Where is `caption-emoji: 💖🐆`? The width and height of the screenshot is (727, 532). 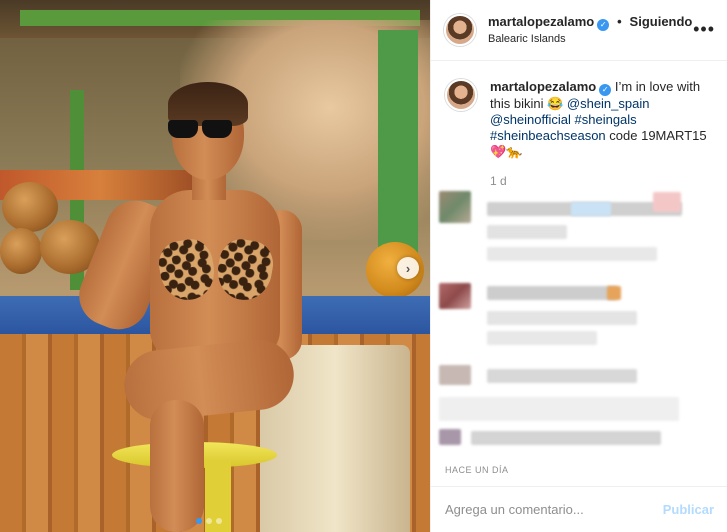 caption-emoji: 💖🐆 is located at coordinates (506, 151).